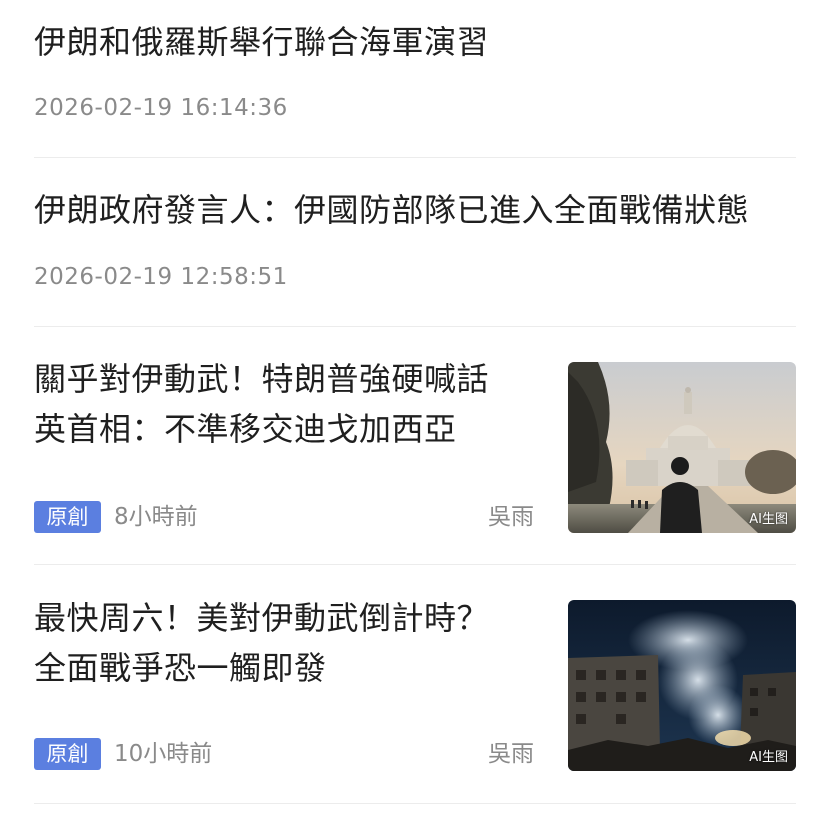  What do you see at coordinates (262, 618) in the screenshot?
I see `news-title-line: 最快周六！美對伊動武倒計時？` at bounding box center [262, 618].